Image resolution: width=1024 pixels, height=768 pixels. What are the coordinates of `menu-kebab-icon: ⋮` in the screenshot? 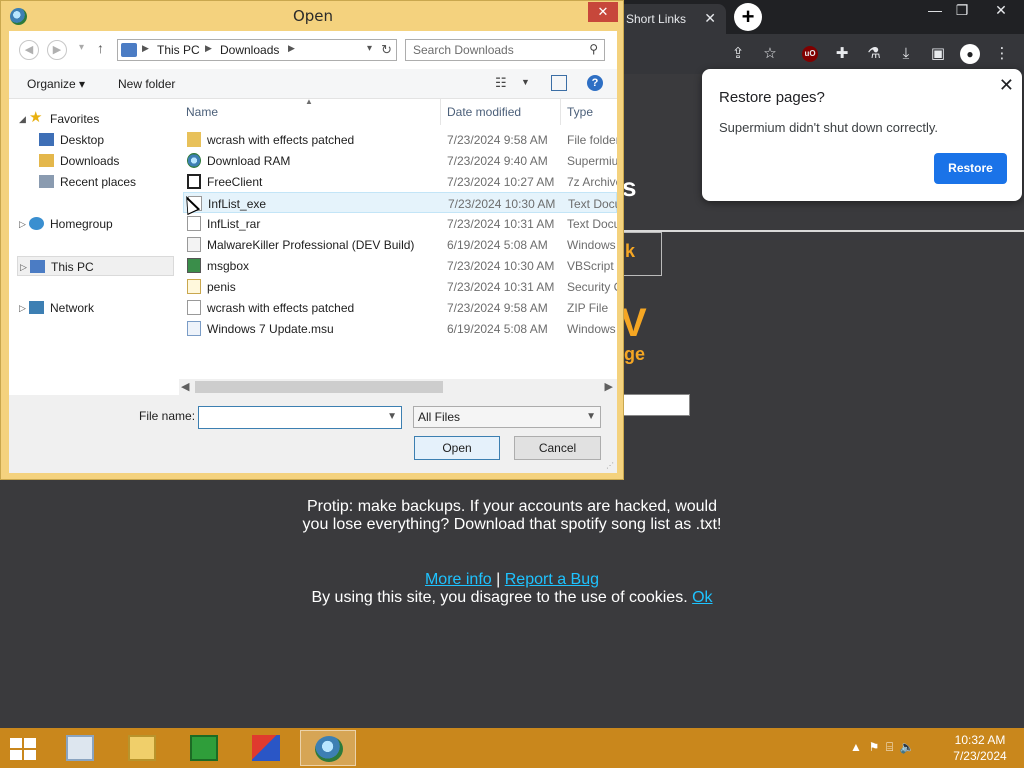 It's located at (1002, 54).